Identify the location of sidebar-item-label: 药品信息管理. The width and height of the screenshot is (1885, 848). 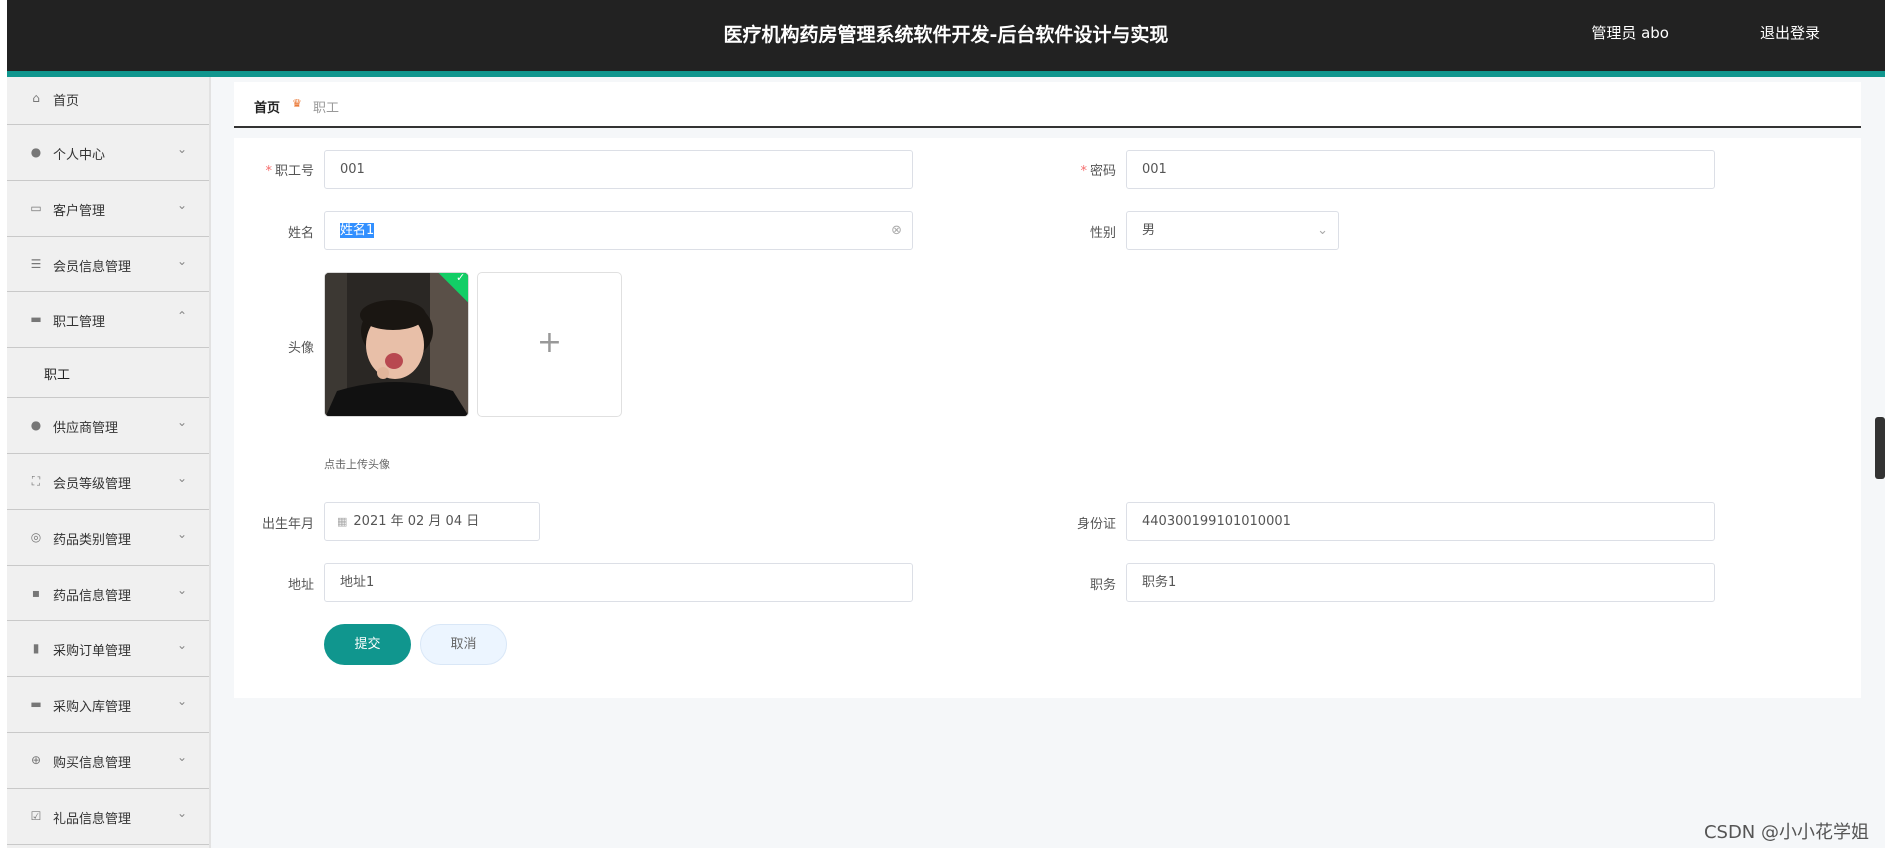
(92, 596).